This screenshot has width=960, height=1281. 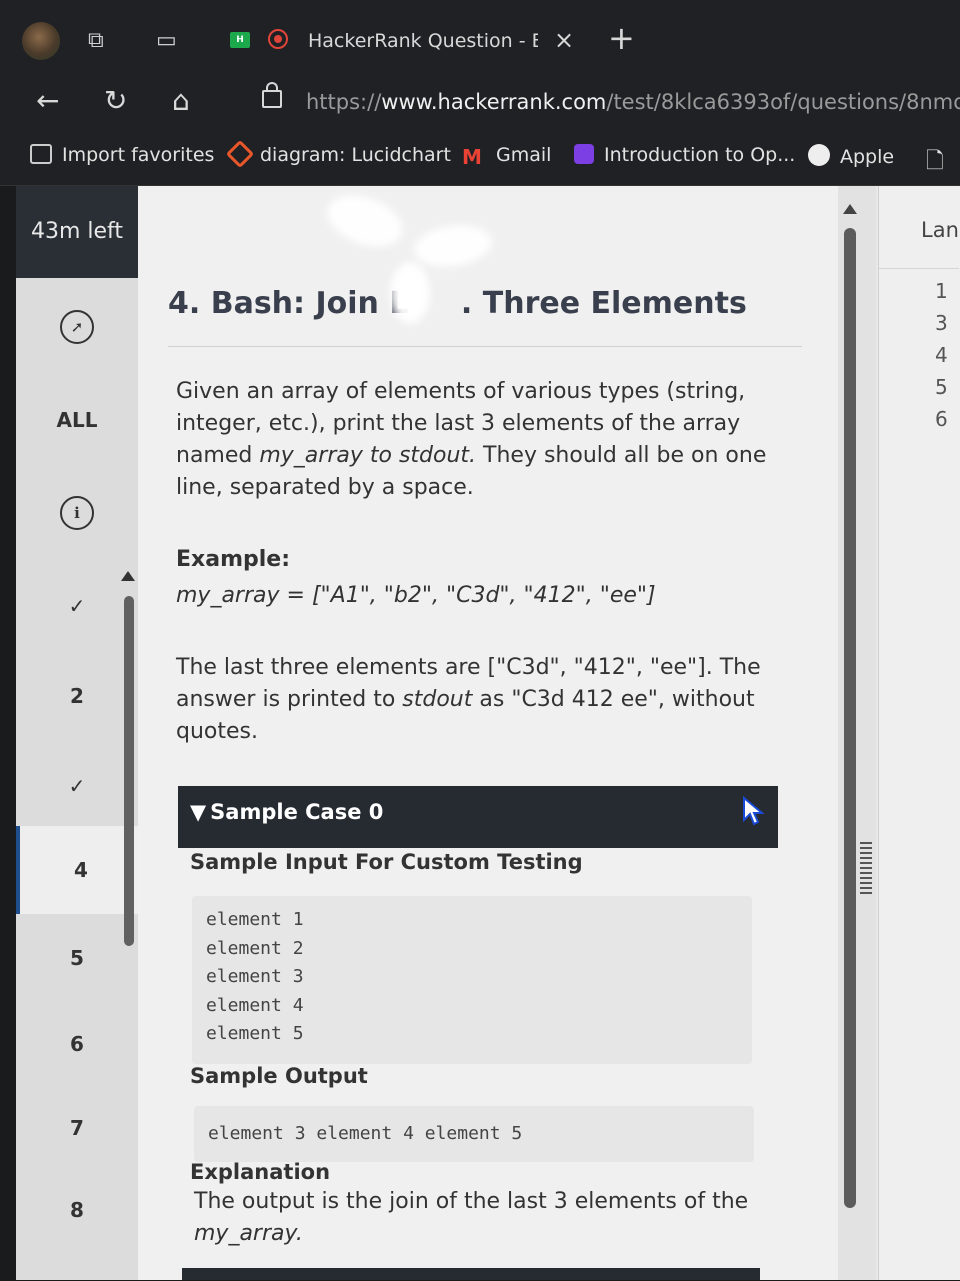 What do you see at coordinates (478, 817) in the screenshot?
I see `sample-case-toggle: ▼ Sample Case 0` at bounding box center [478, 817].